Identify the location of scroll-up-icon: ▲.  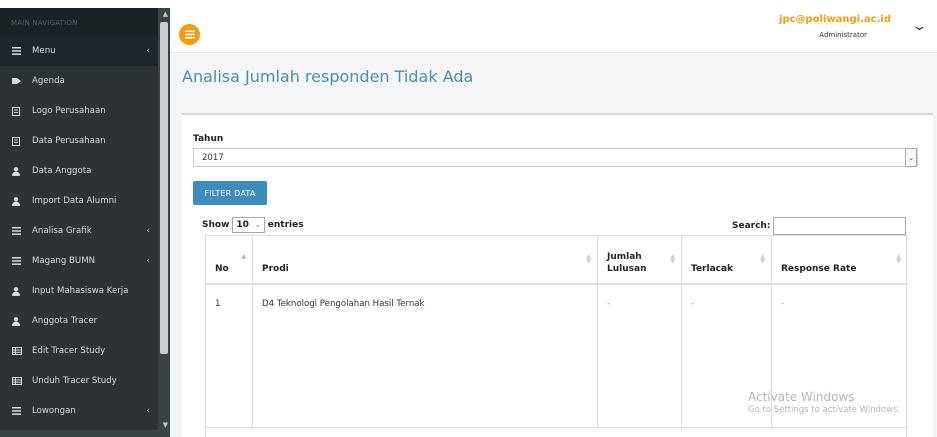
(165, 14).